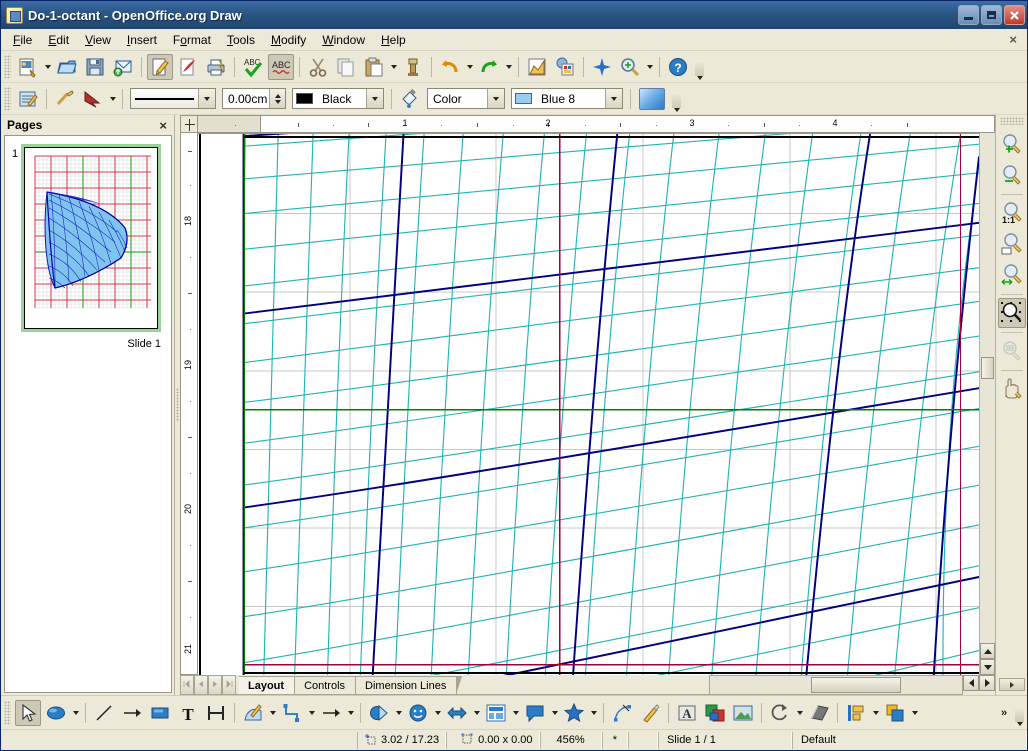 Image resolution: width=1028 pixels, height=751 pixels. What do you see at coordinates (374, 67) in the screenshot?
I see `paste-icon` at bounding box center [374, 67].